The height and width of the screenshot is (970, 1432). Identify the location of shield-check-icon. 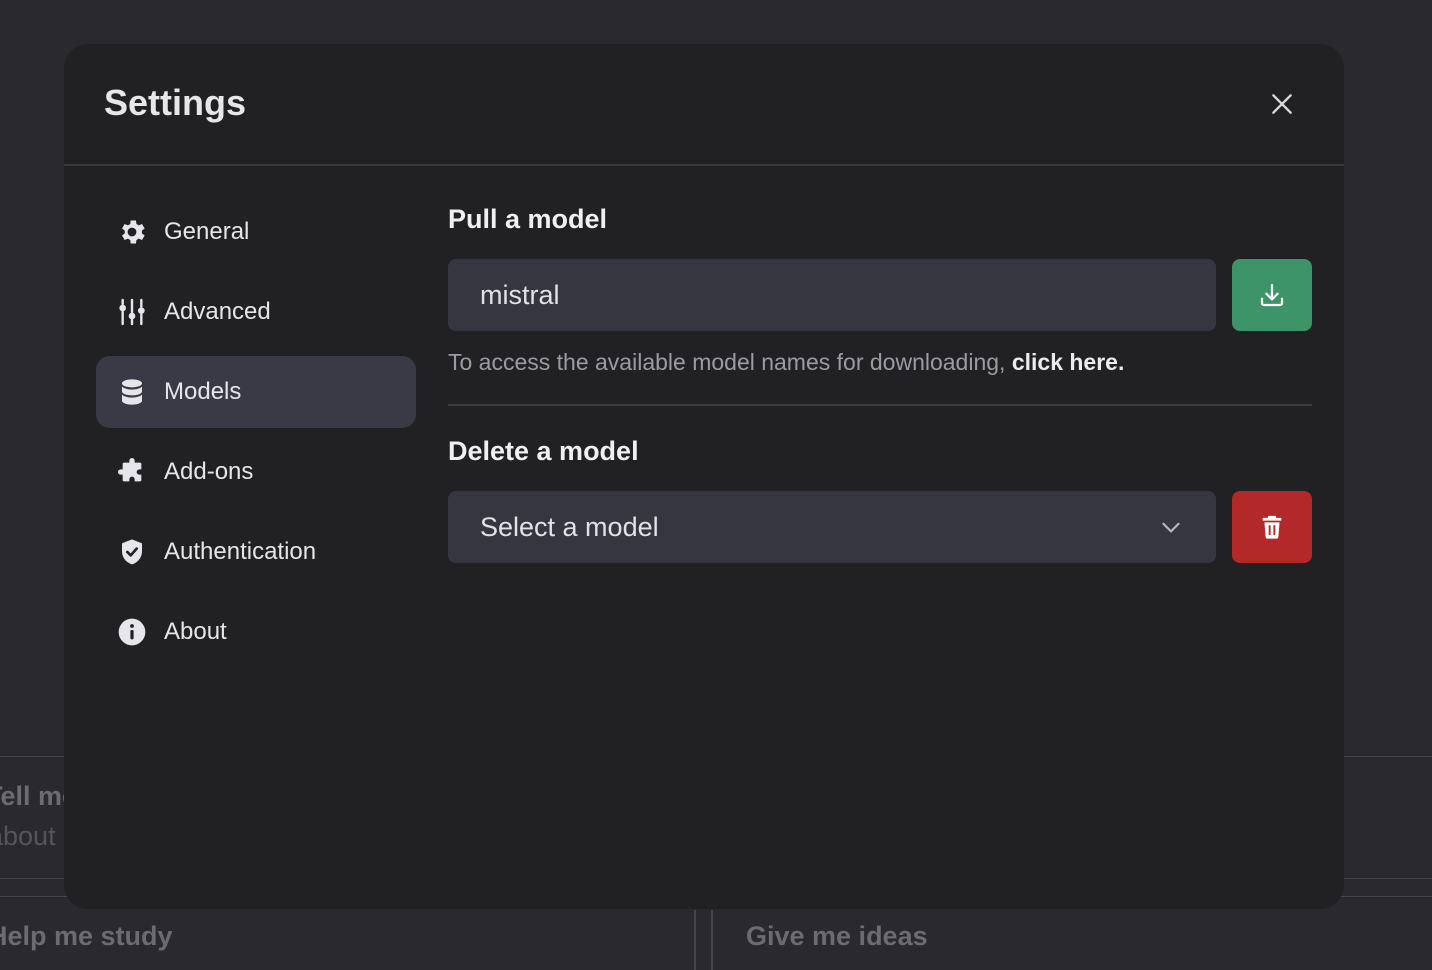
(132, 552).